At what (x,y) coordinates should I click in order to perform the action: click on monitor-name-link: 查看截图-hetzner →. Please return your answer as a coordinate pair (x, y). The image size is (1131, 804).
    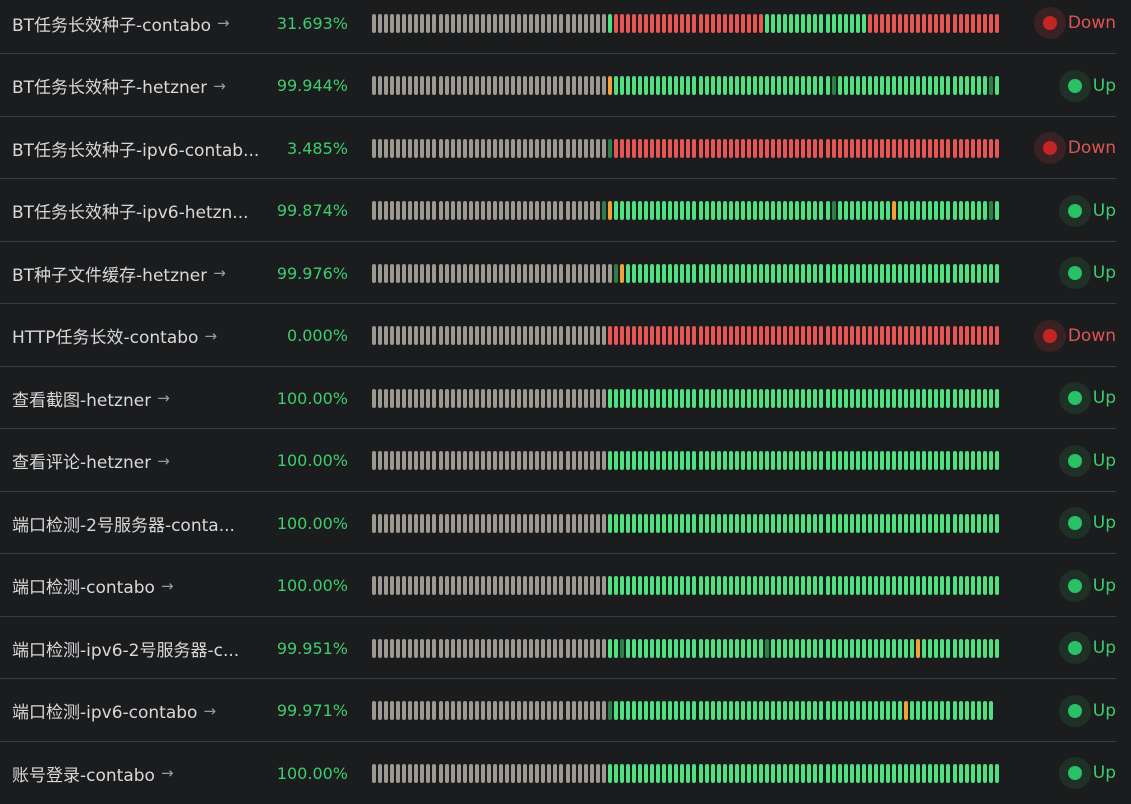
    Looking at the image, I should click on (139, 398).